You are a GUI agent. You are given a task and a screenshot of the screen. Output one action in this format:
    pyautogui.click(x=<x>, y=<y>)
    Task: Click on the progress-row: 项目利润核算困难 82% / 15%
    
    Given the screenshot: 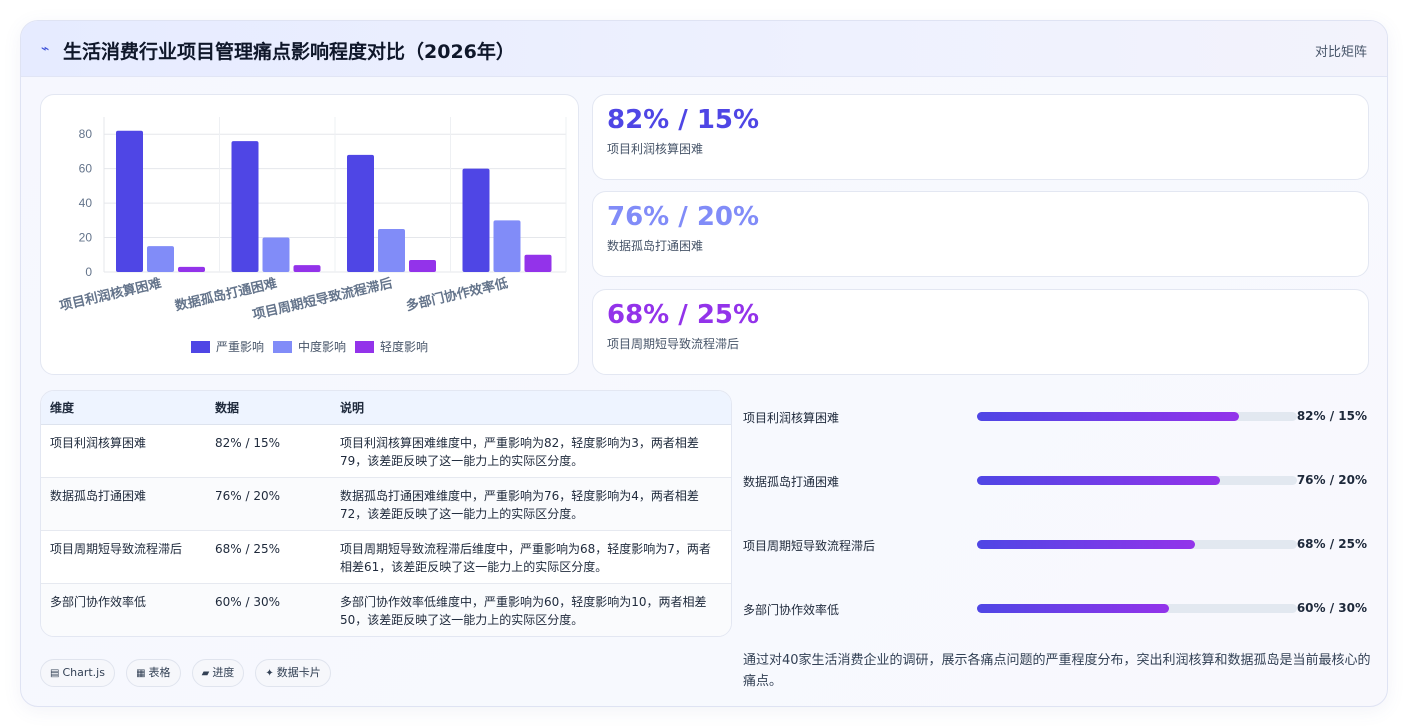 What is the action you would take?
    pyautogui.click(x=1056, y=417)
    